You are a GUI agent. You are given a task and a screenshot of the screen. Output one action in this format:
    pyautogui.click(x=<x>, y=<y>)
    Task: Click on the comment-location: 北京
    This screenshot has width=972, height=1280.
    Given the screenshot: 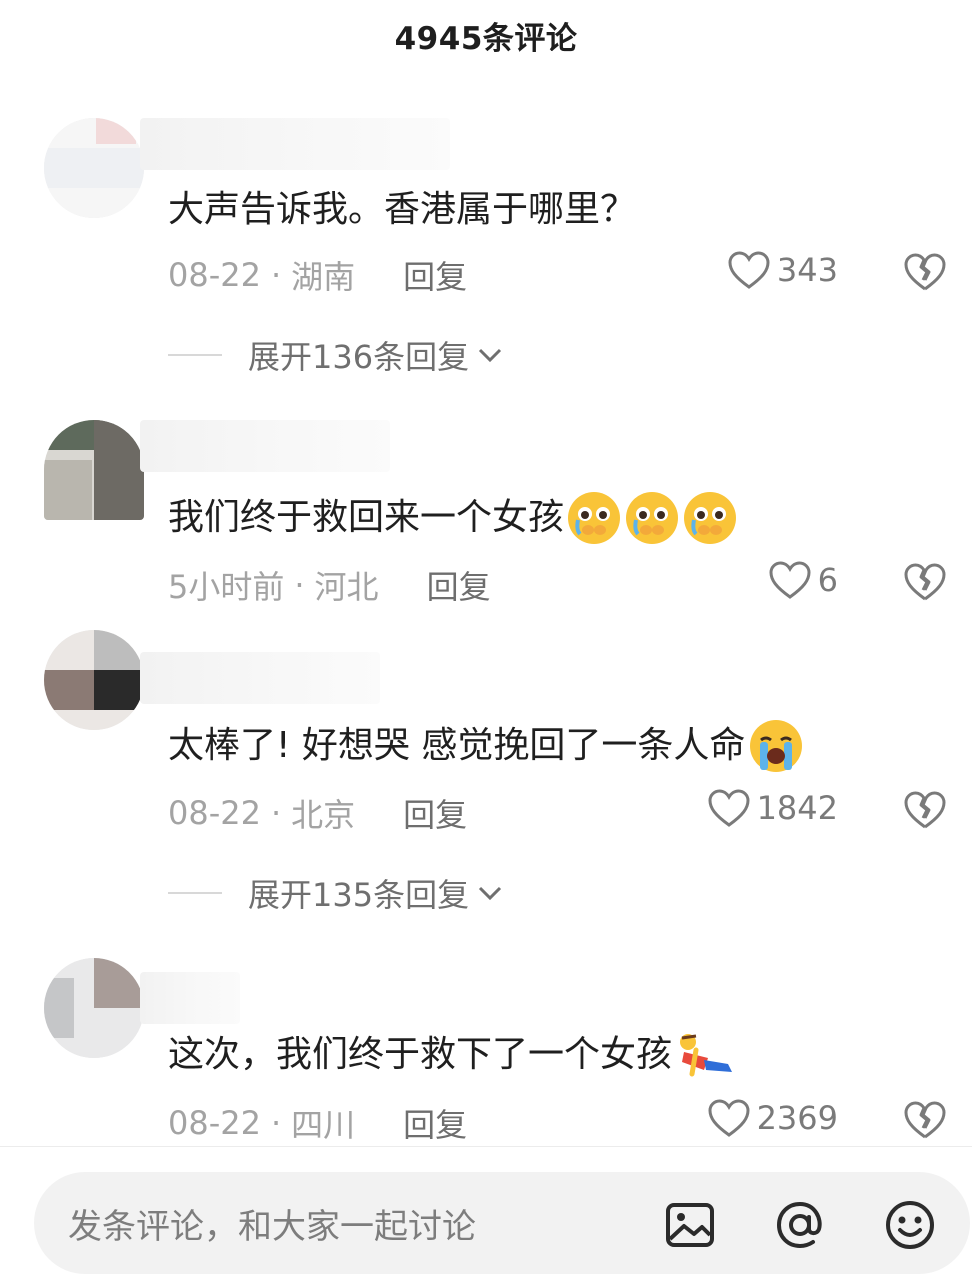 What is the action you would take?
    pyautogui.click(x=323, y=815)
    